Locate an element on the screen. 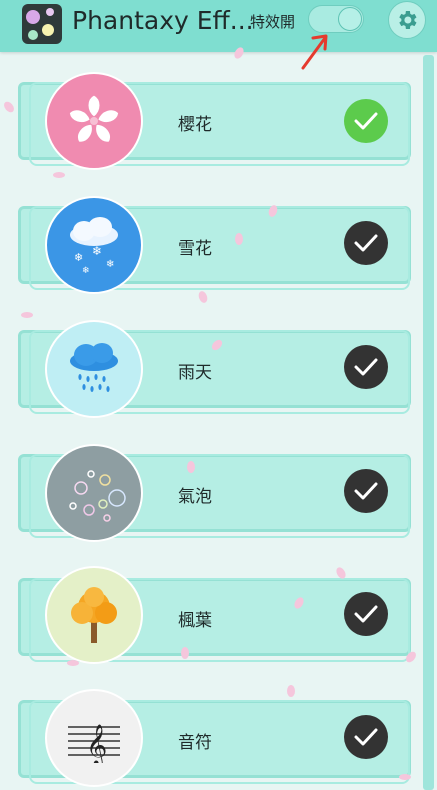  effect-label: 氣泡 is located at coordinates (195, 497).